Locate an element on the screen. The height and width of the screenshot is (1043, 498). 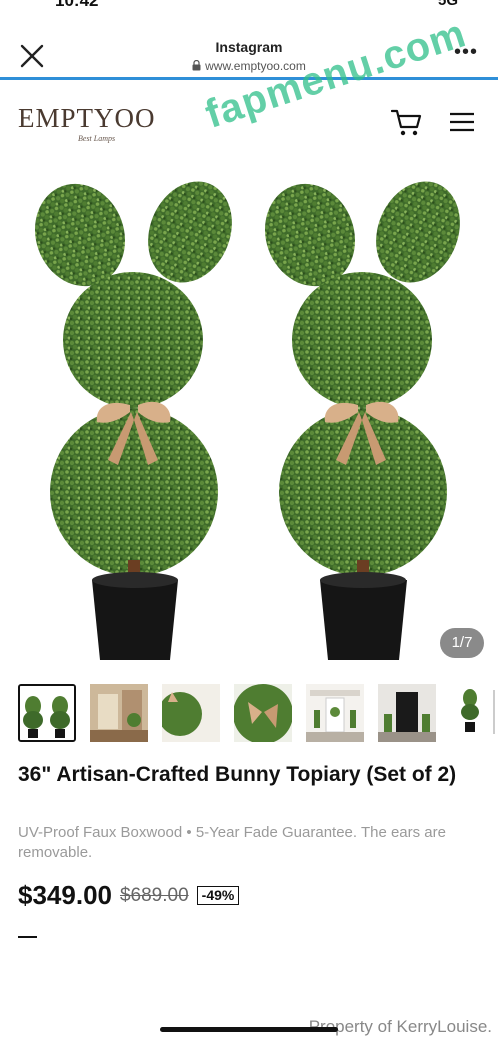
home-indicator is located at coordinates (249, 1029).